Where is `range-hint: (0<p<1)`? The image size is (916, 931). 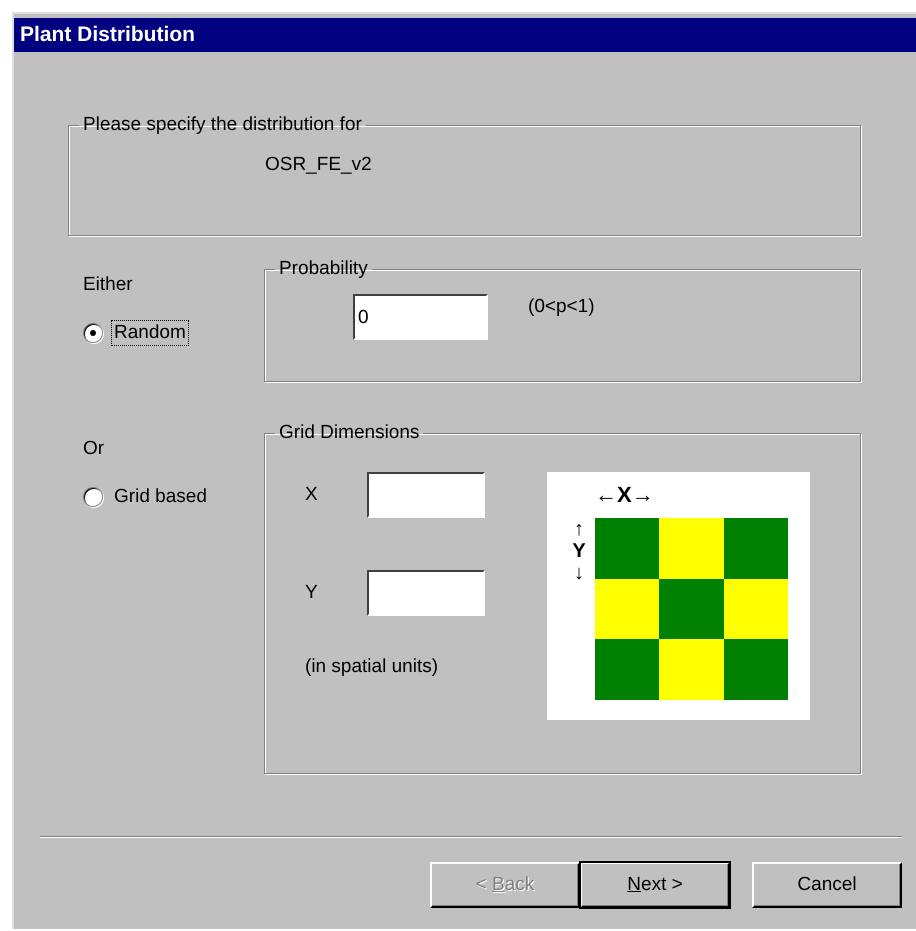 range-hint: (0<p<1) is located at coordinates (561, 307).